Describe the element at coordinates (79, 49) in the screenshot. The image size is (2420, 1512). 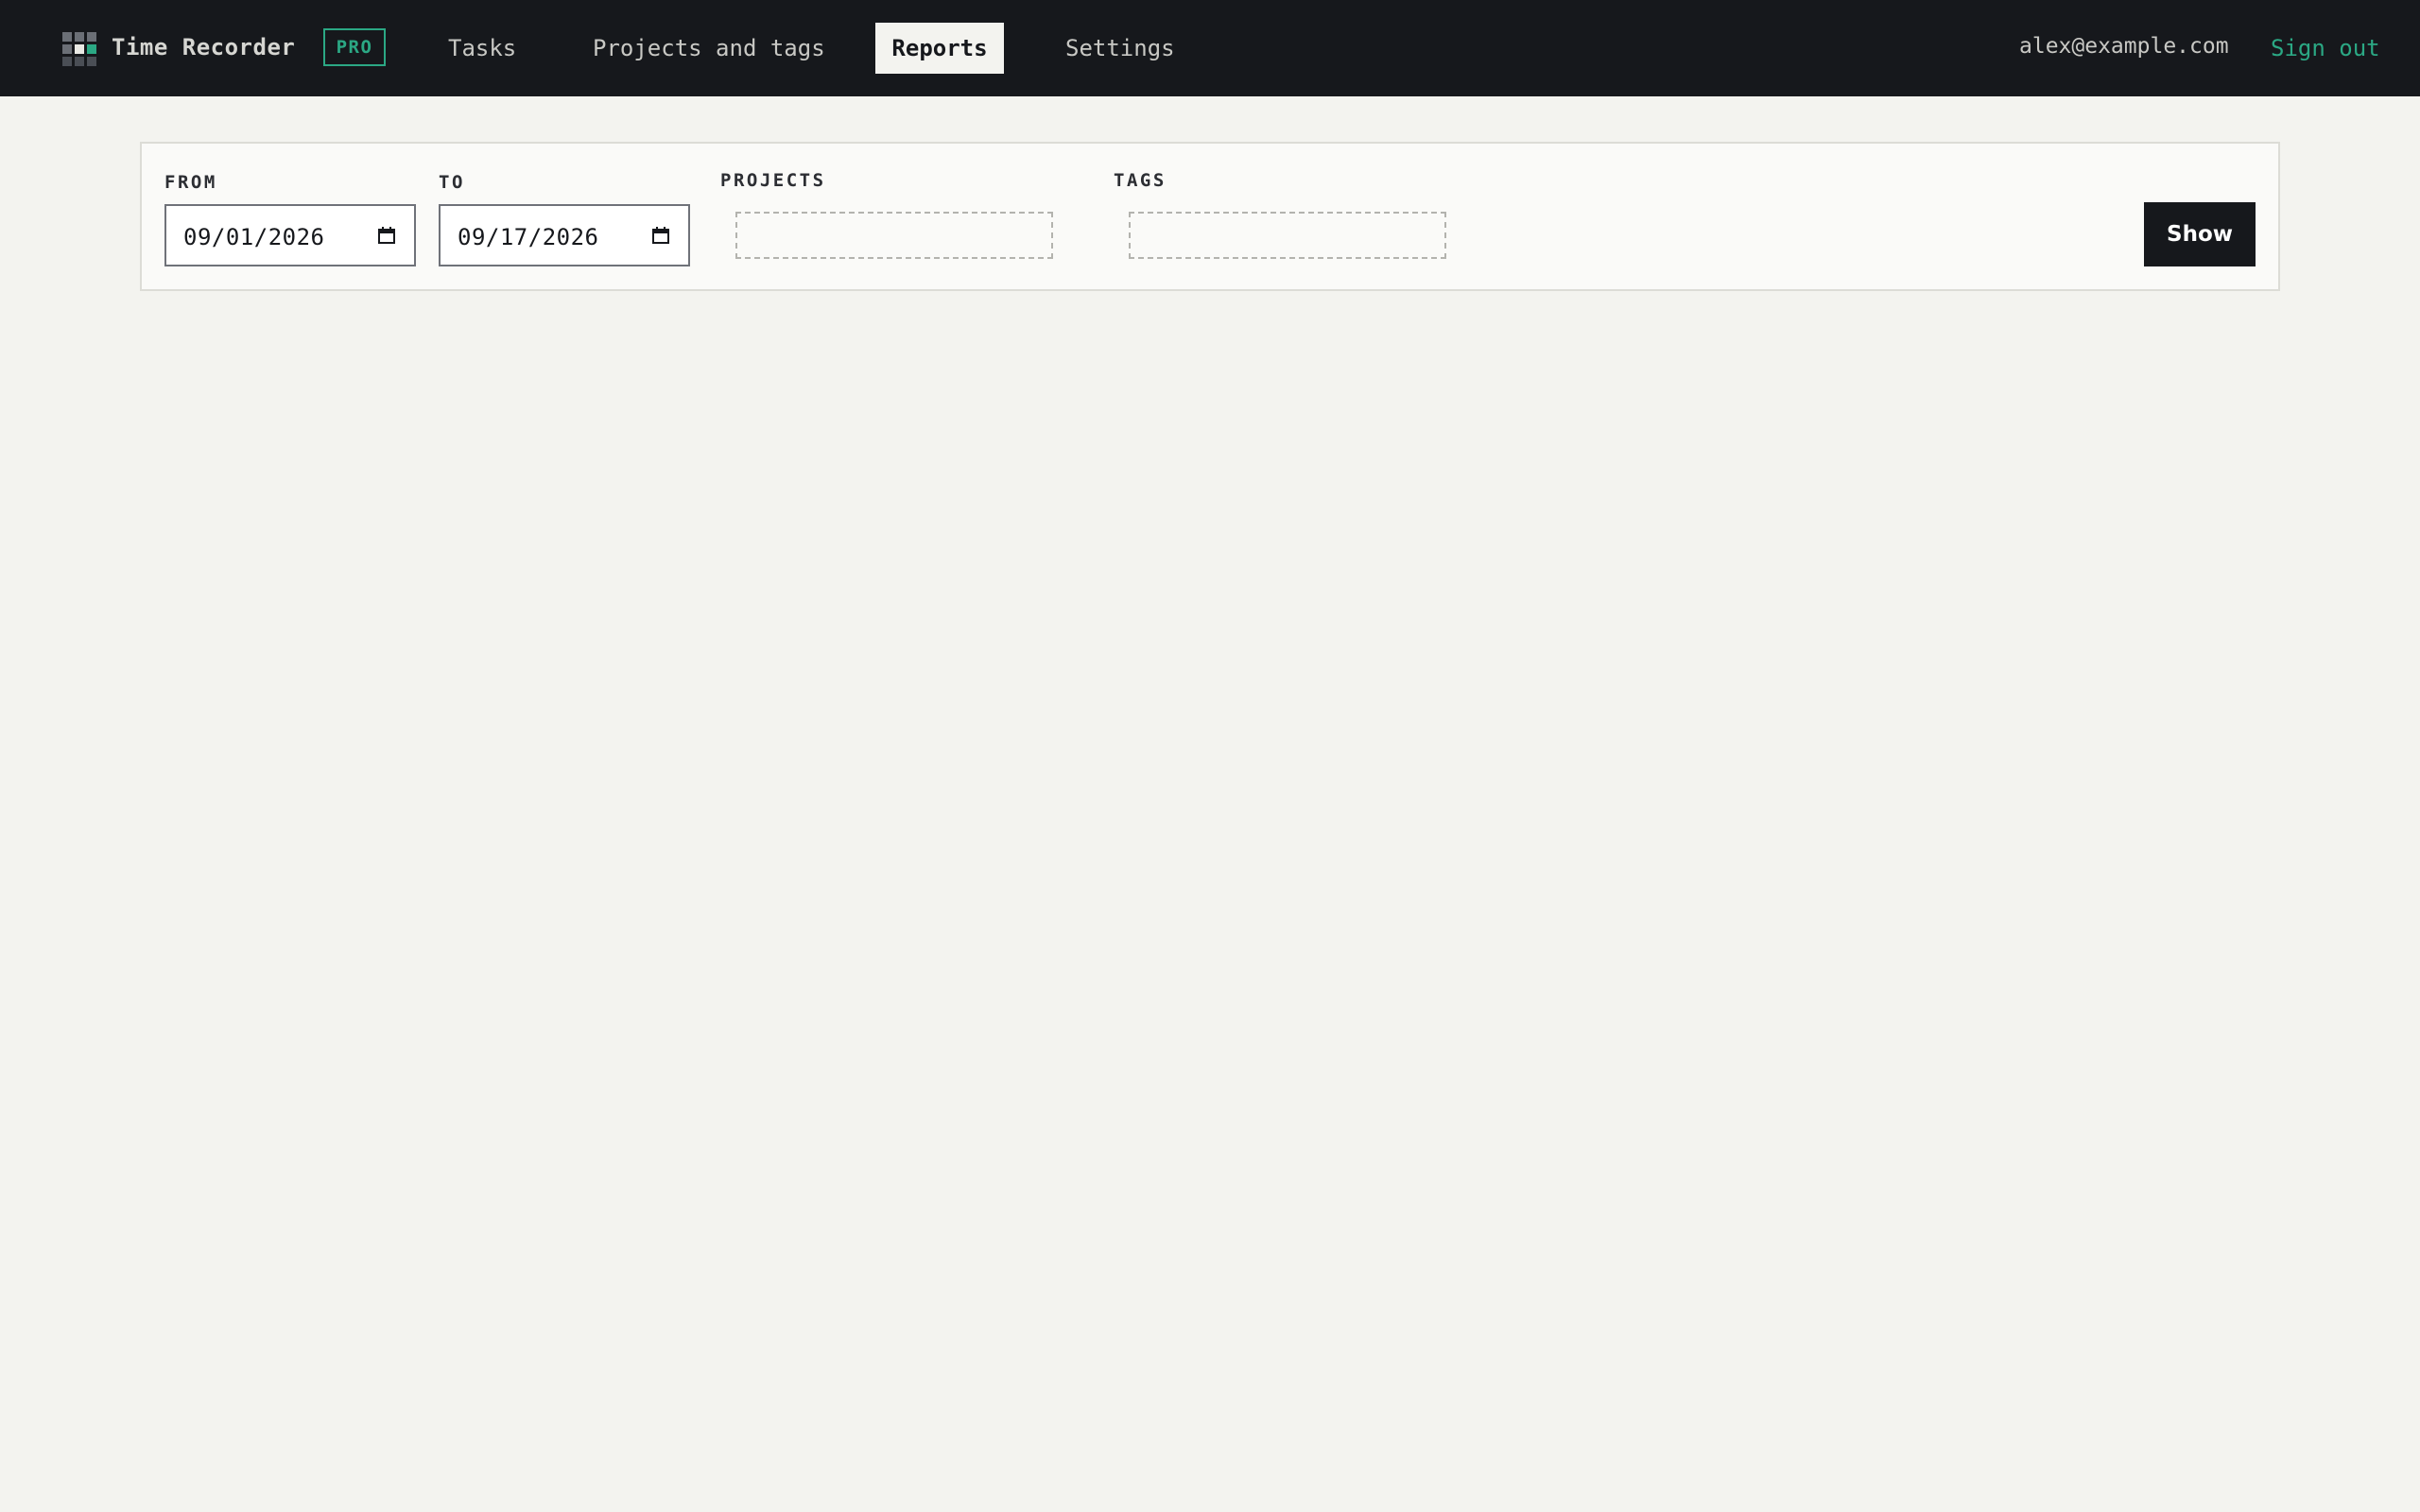
I see `grid-logo-icon` at that location.